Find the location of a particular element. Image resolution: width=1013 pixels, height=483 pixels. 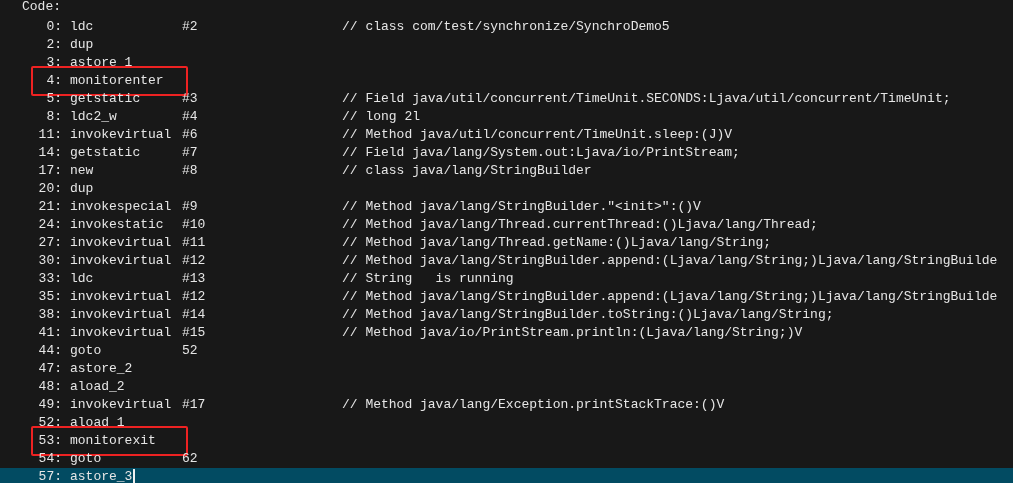

operand: #3 is located at coordinates (190, 99).